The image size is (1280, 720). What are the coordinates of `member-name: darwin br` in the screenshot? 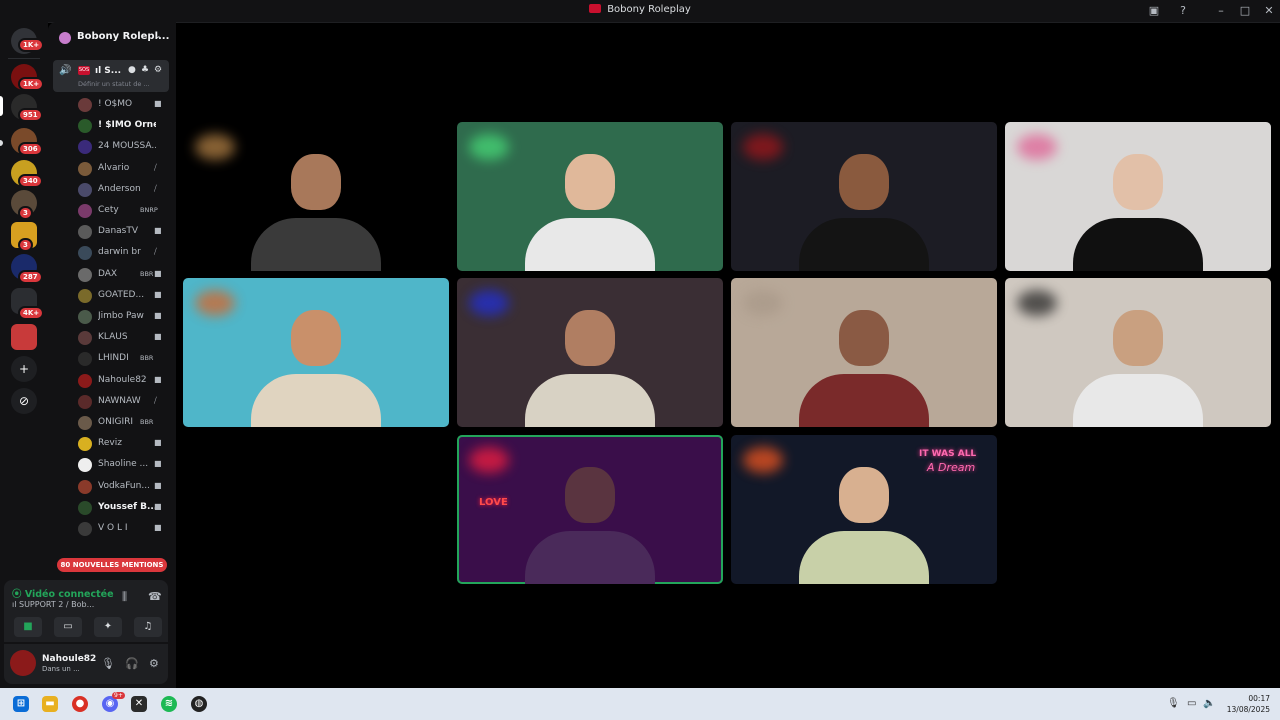 It's located at (119, 252).